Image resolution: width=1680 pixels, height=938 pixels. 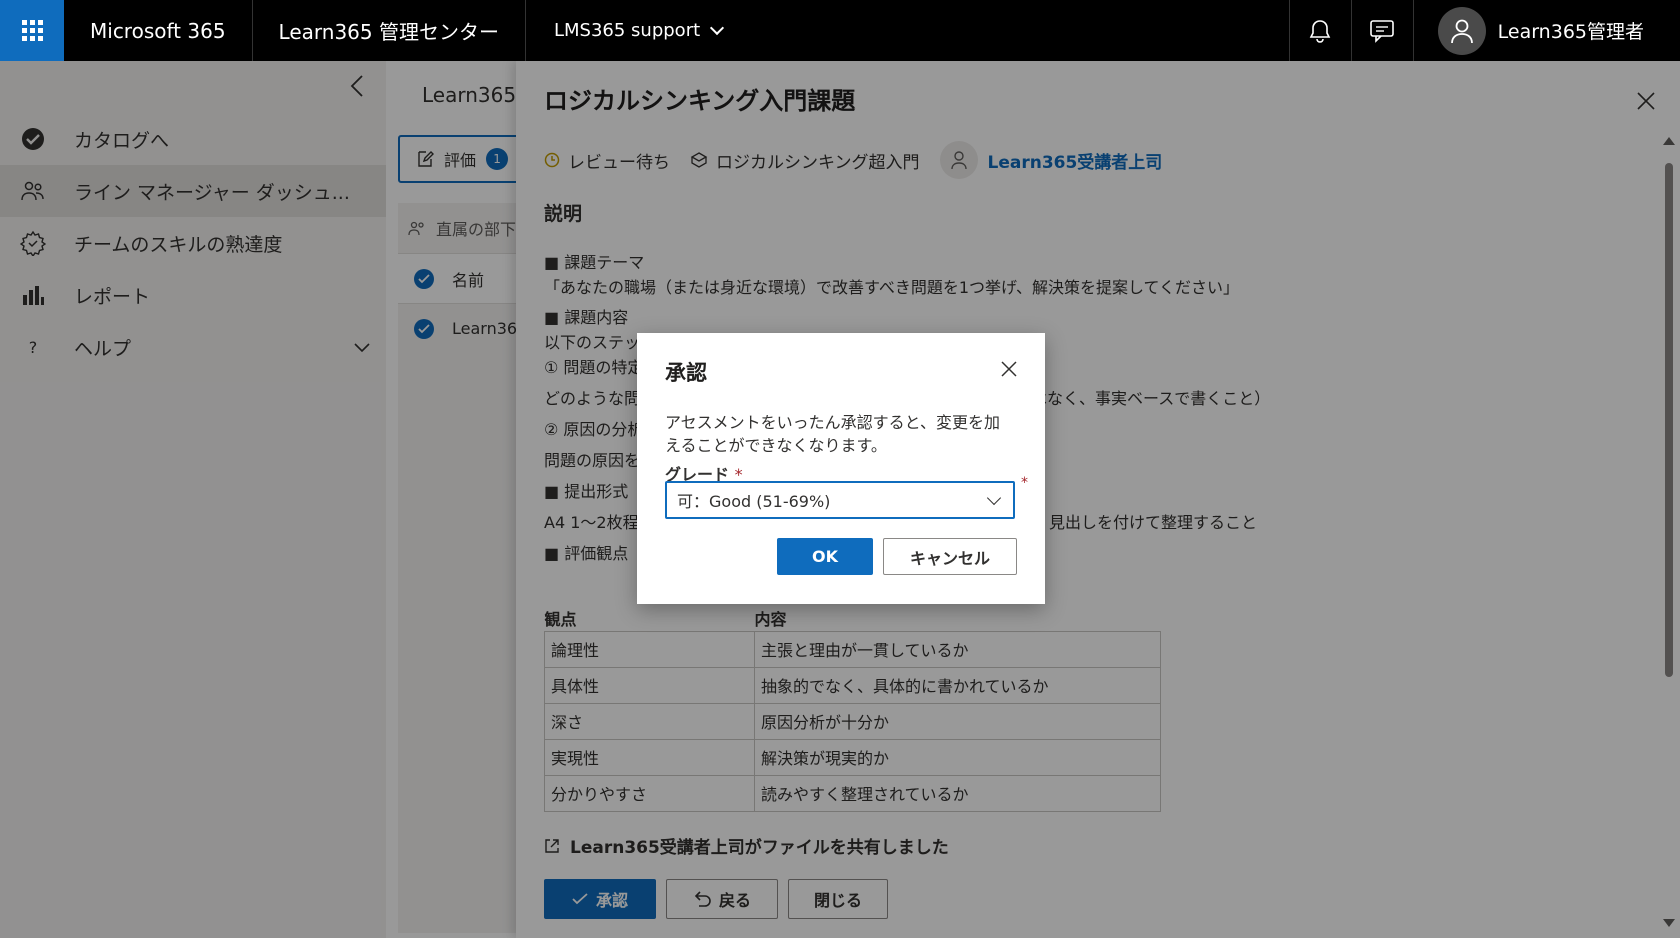 I want to click on user-menu: Learn365管理者, so click(x=1546, y=30).